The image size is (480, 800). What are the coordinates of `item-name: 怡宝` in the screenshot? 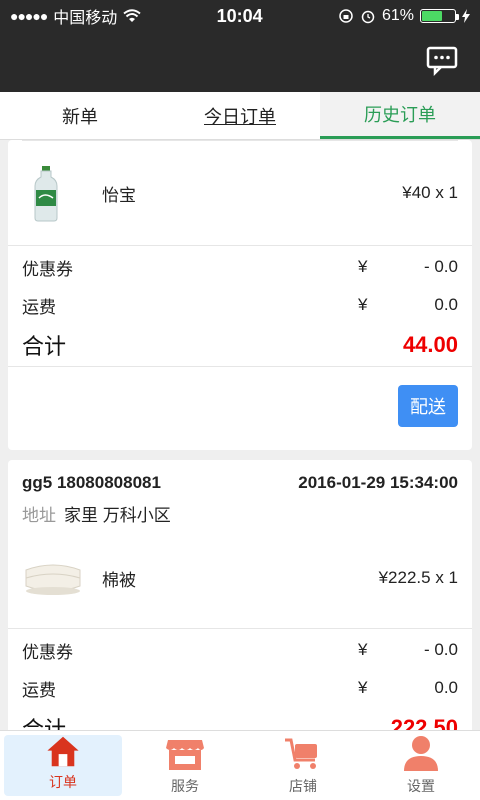 It's located at (119, 195).